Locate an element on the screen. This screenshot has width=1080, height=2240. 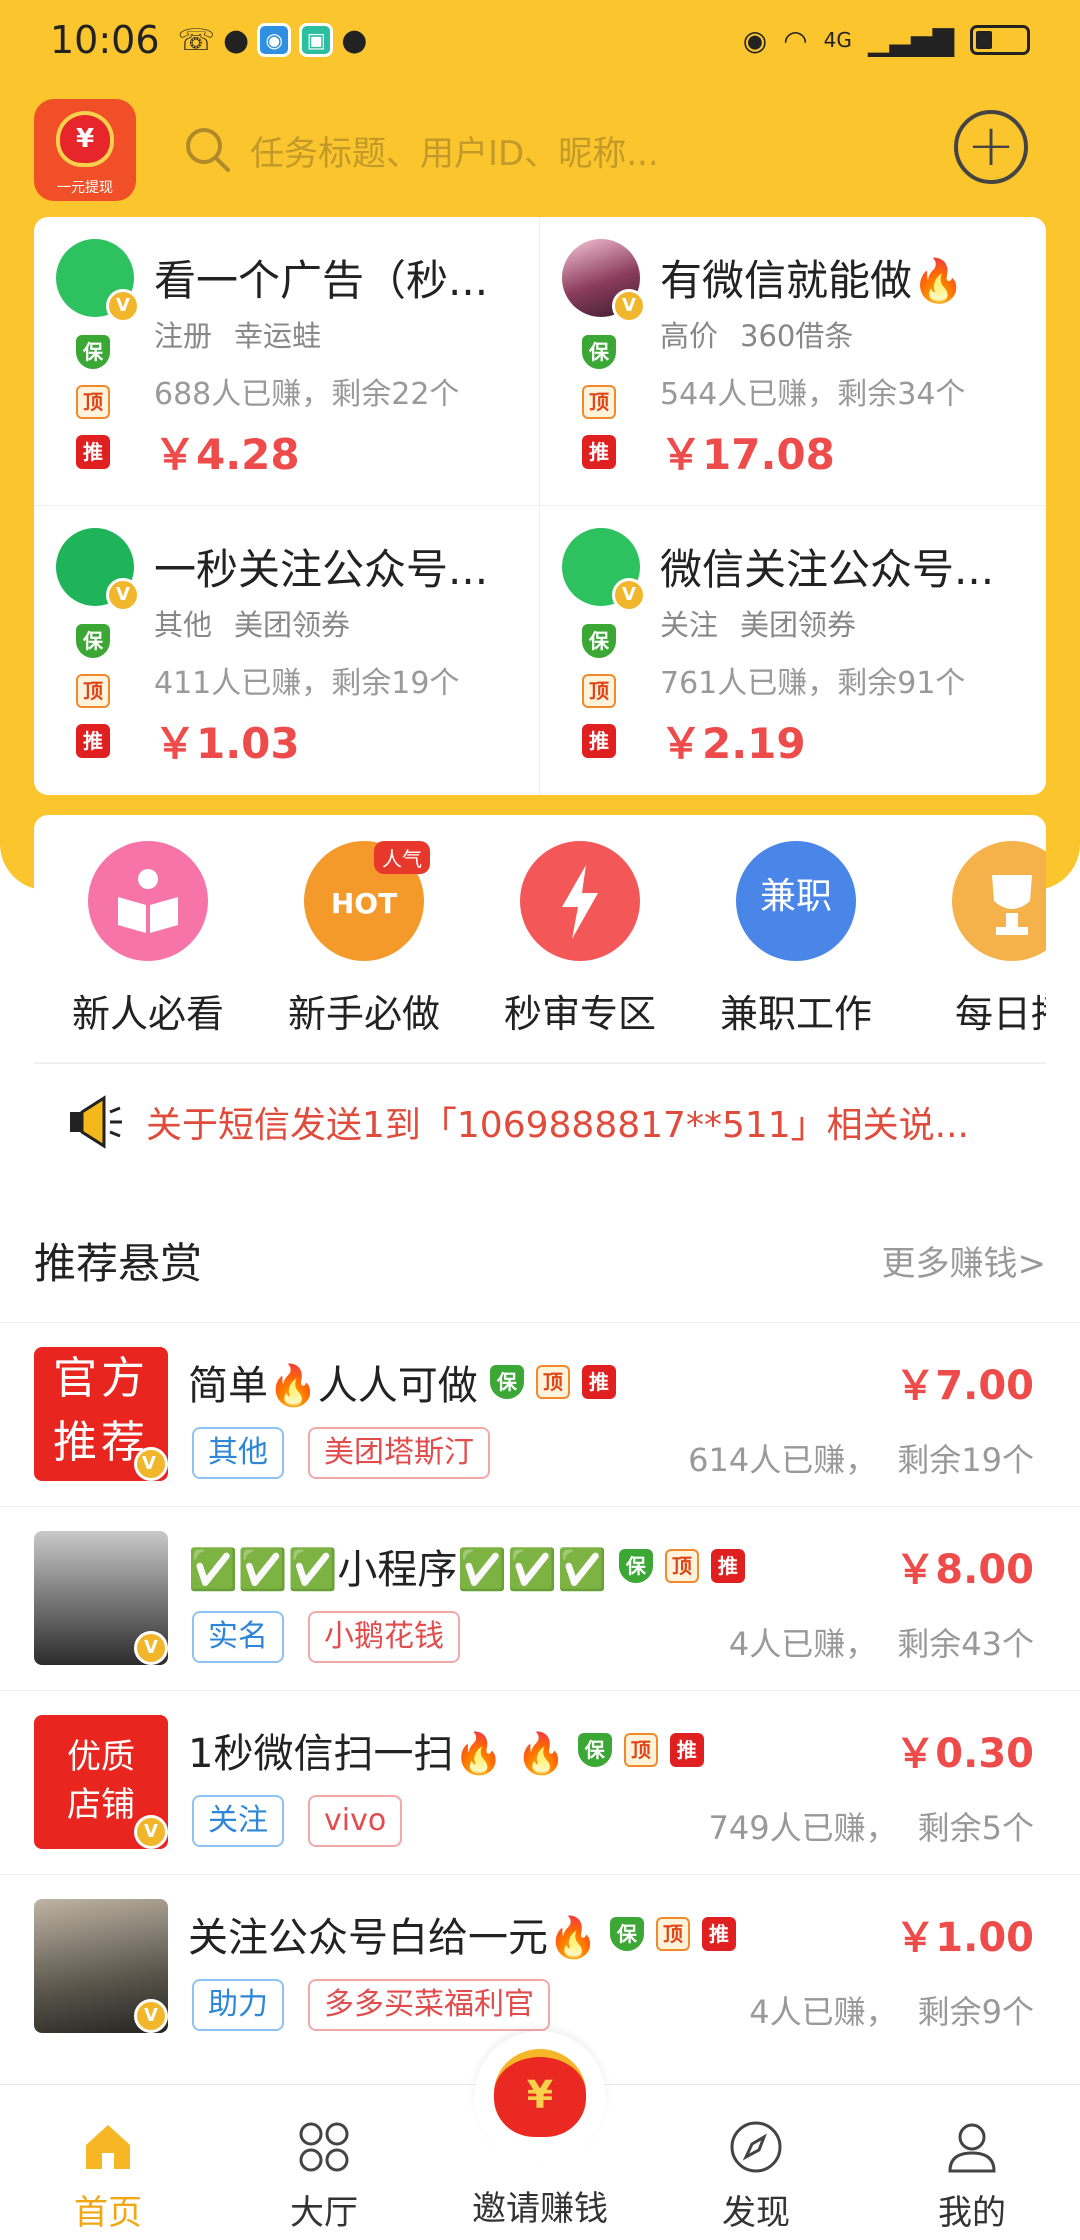
tab-home: 首页 is located at coordinates (108, 2162).